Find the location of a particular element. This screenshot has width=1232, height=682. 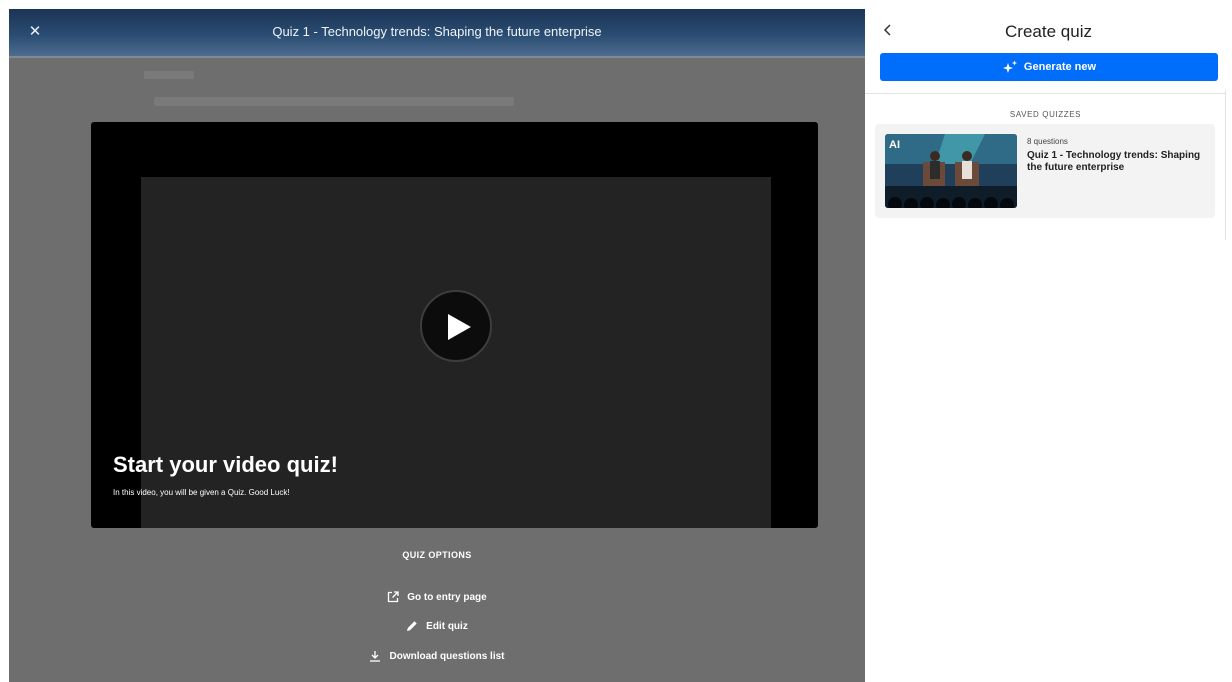

quiz-options-title: QUIZ OPTIONS is located at coordinates (437, 555).